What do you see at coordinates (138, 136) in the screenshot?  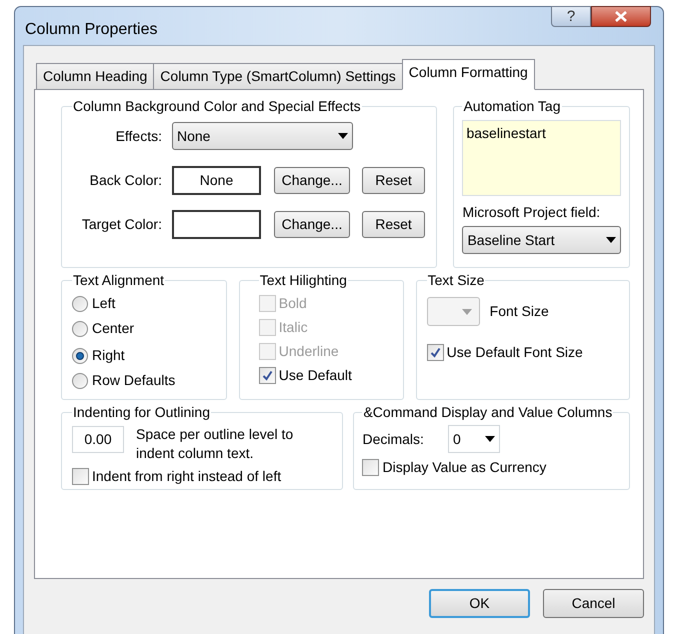 I see `field-label: Effects:` at bounding box center [138, 136].